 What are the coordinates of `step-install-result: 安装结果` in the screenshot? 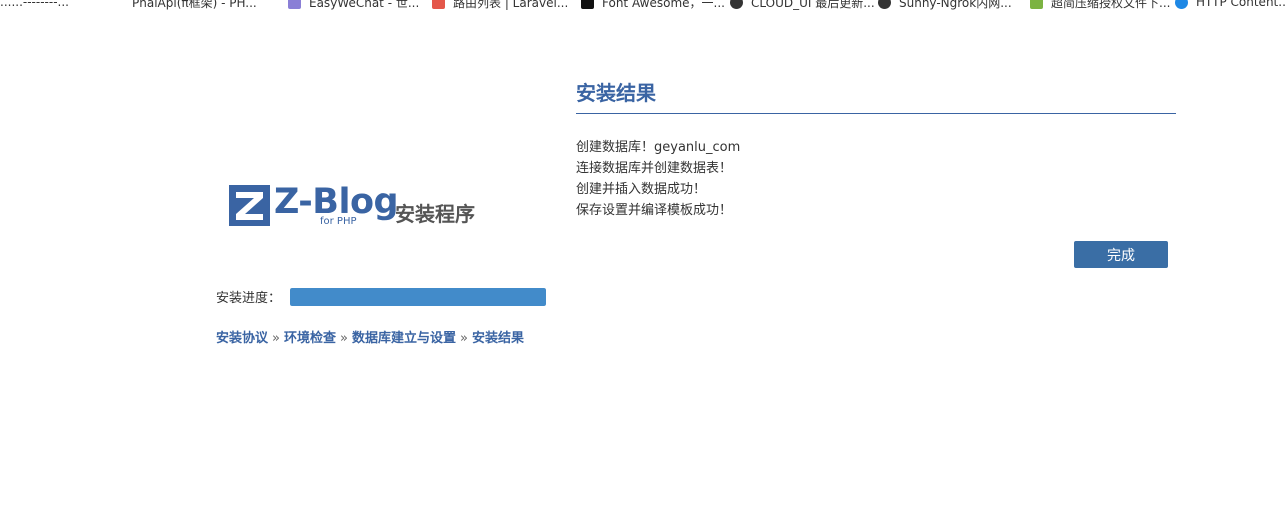 It's located at (497, 338).